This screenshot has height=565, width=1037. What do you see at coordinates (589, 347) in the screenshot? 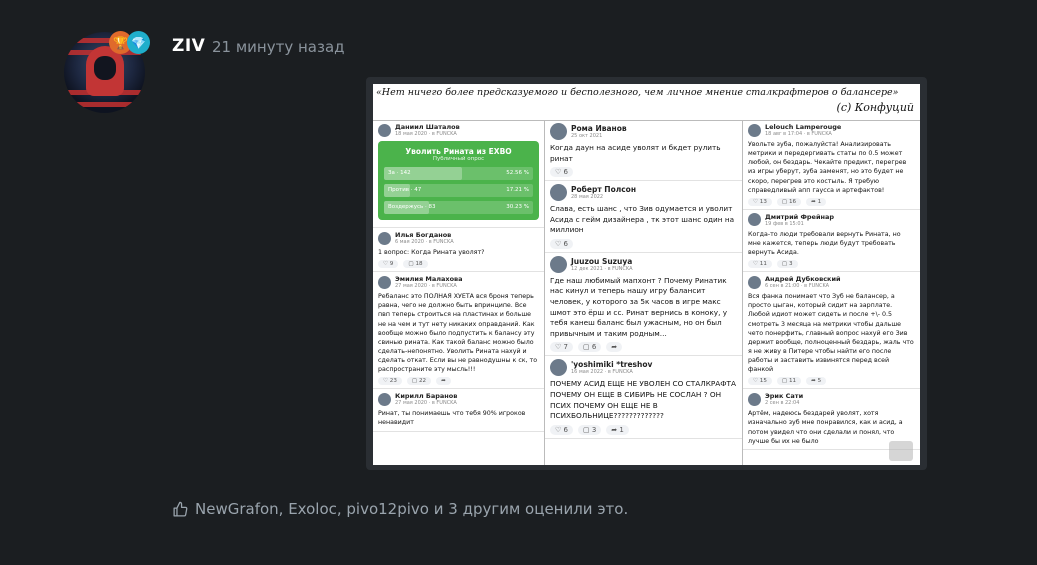
I see `comment-count: ▢ 6` at bounding box center [589, 347].